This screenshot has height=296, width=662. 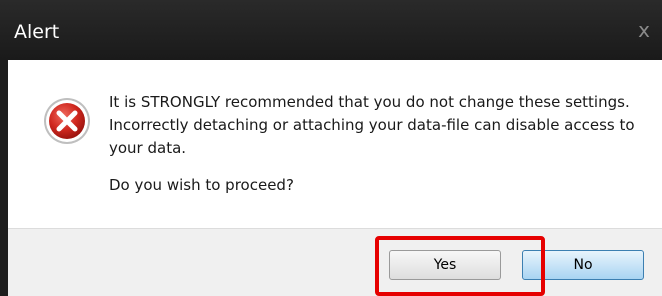 What do you see at coordinates (583, 265) in the screenshot?
I see `no-button: No` at bounding box center [583, 265].